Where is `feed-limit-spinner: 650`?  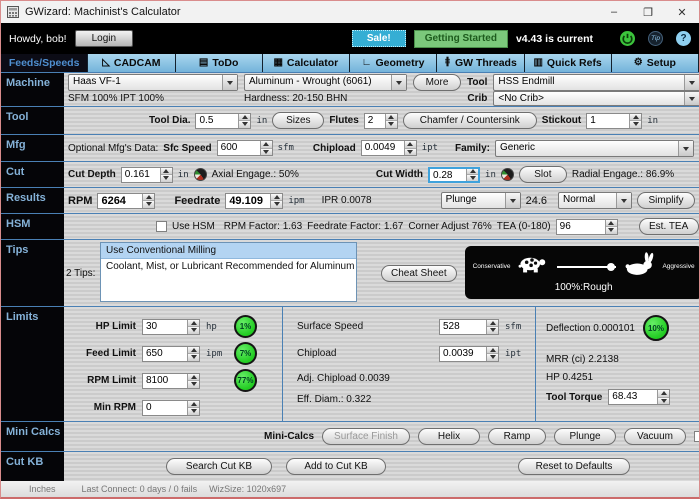 feed-limit-spinner: 650 is located at coordinates (171, 353).